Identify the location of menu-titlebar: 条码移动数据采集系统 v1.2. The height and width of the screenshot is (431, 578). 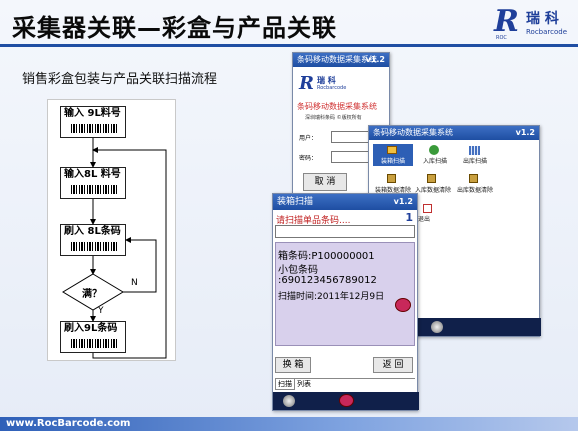
(454, 133).